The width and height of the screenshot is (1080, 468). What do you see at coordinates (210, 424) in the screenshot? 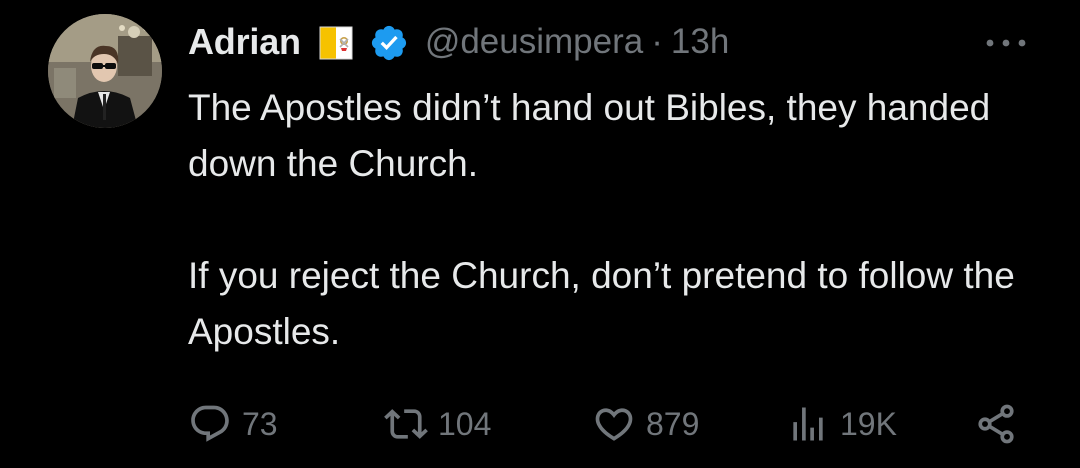
I see `reply-icon` at bounding box center [210, 424].